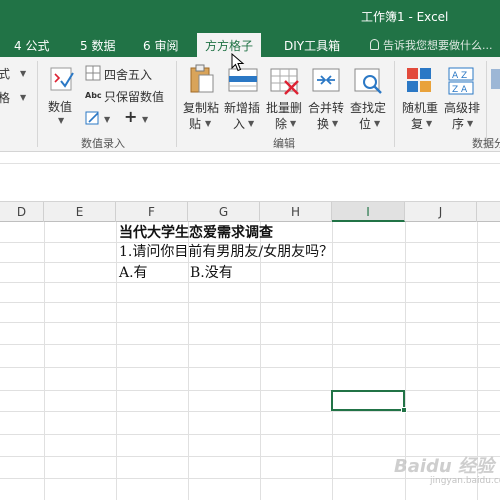 The height and width of the screenshot is (500, 500). I want to click on merge-icon, so click(326, 80).